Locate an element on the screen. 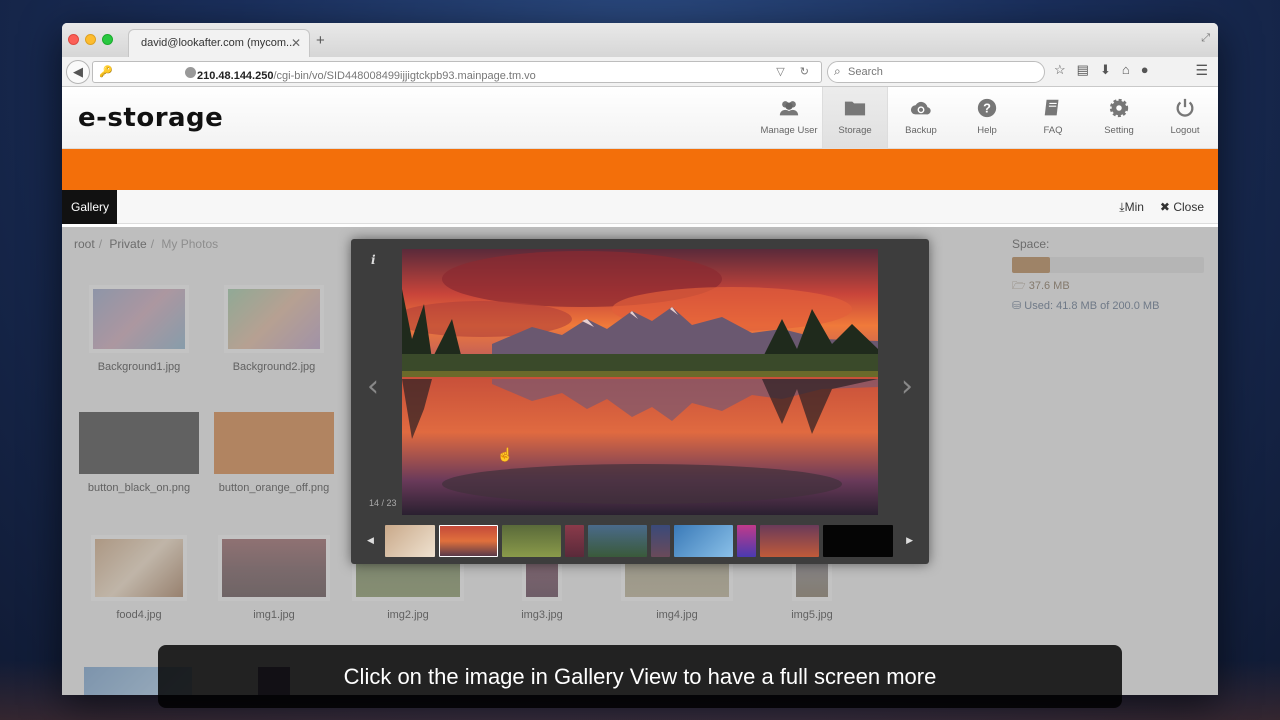 The height and width of the screenshot is (720, 1280). nav-label: Logout is located at coordinates (1185, 130).